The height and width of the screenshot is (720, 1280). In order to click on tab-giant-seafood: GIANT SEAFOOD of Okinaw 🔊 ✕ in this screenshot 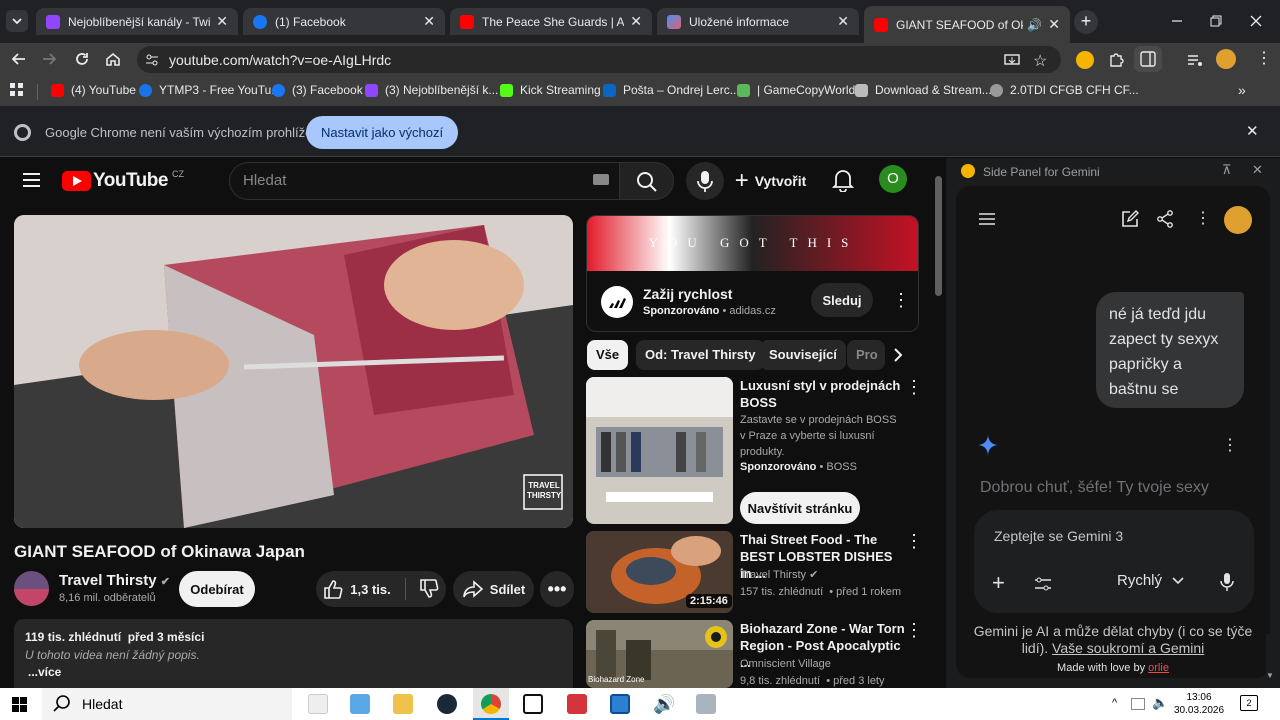, I will do `click(967, 24)`.